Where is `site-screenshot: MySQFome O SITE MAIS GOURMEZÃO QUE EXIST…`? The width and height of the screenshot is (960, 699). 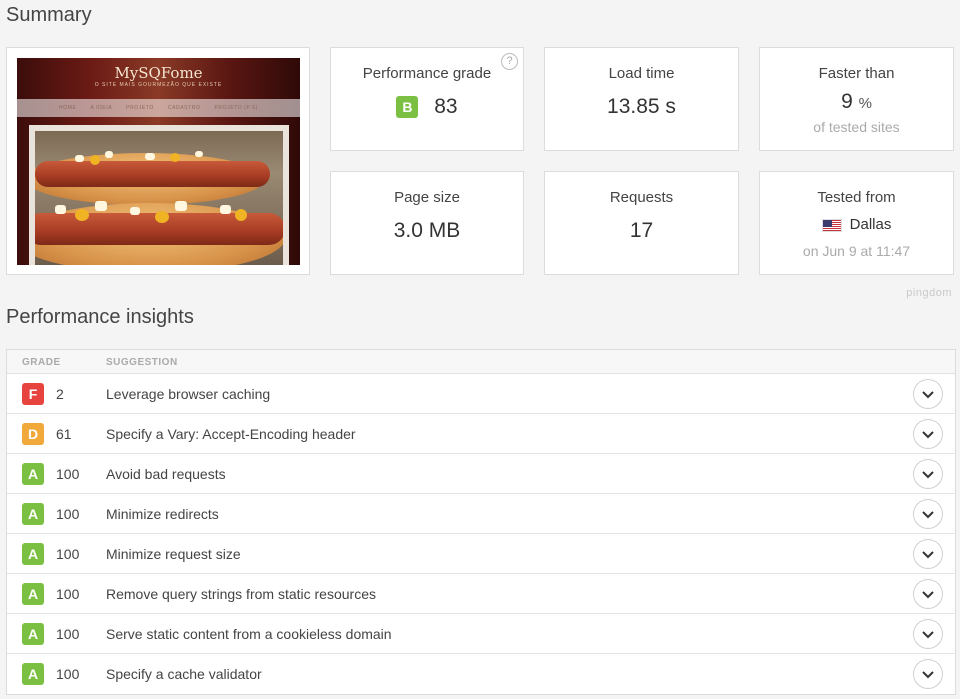 site-screenshot: MySQFome O SITE MAIS GOURMEZÃO QUE EXIST… is located at coordinates (158, 161).